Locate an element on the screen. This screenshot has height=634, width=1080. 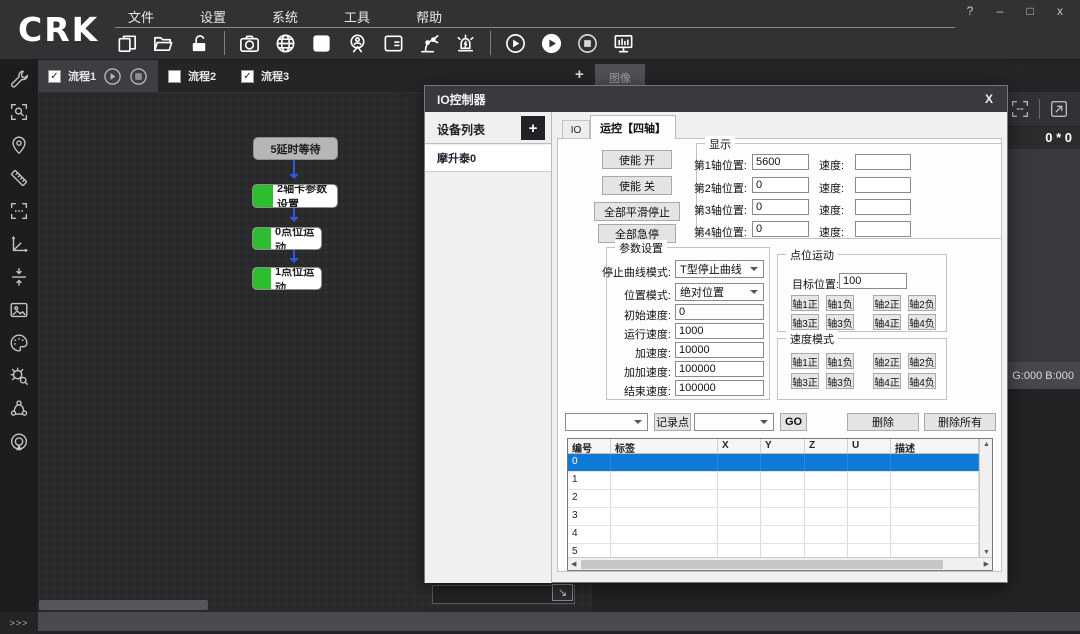
flow1-stop-button is located at coordinates (138, 76).